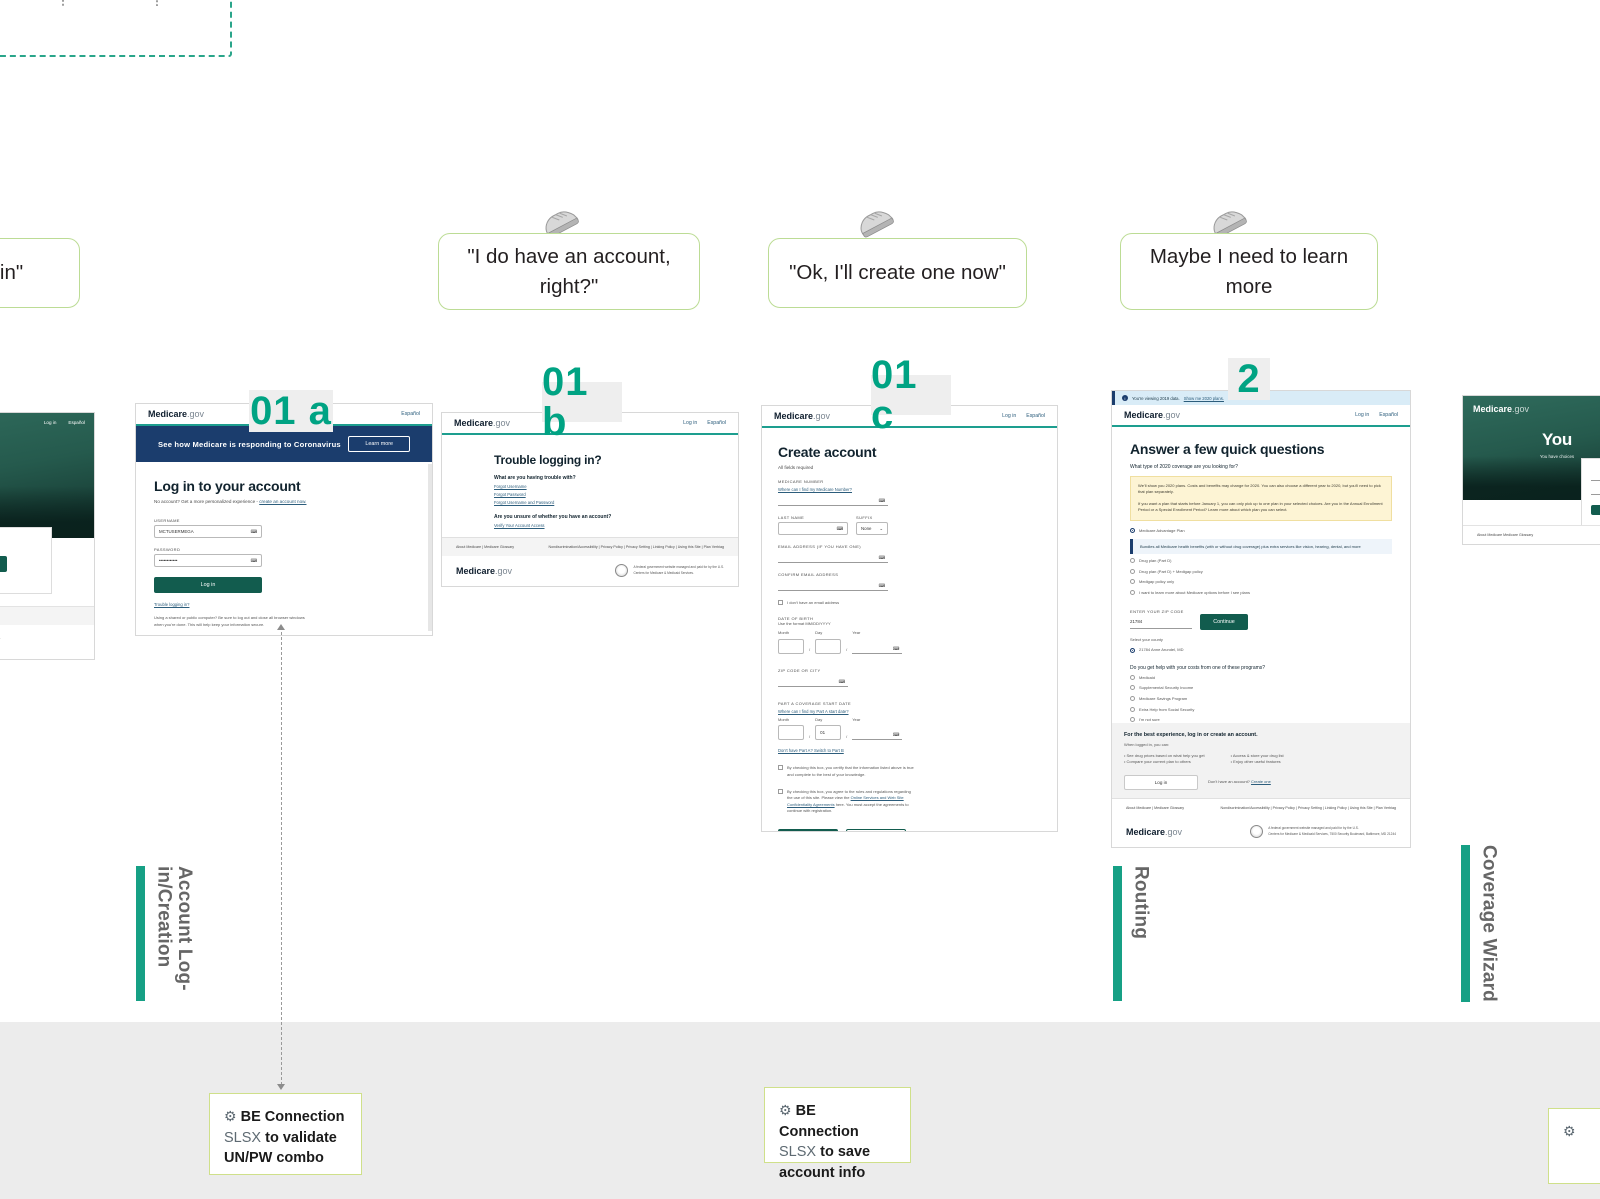 Image resolution: width=1600 pixels, height=1199 pixels. I want to click on dob-day-label: Day, so click(819, 633).